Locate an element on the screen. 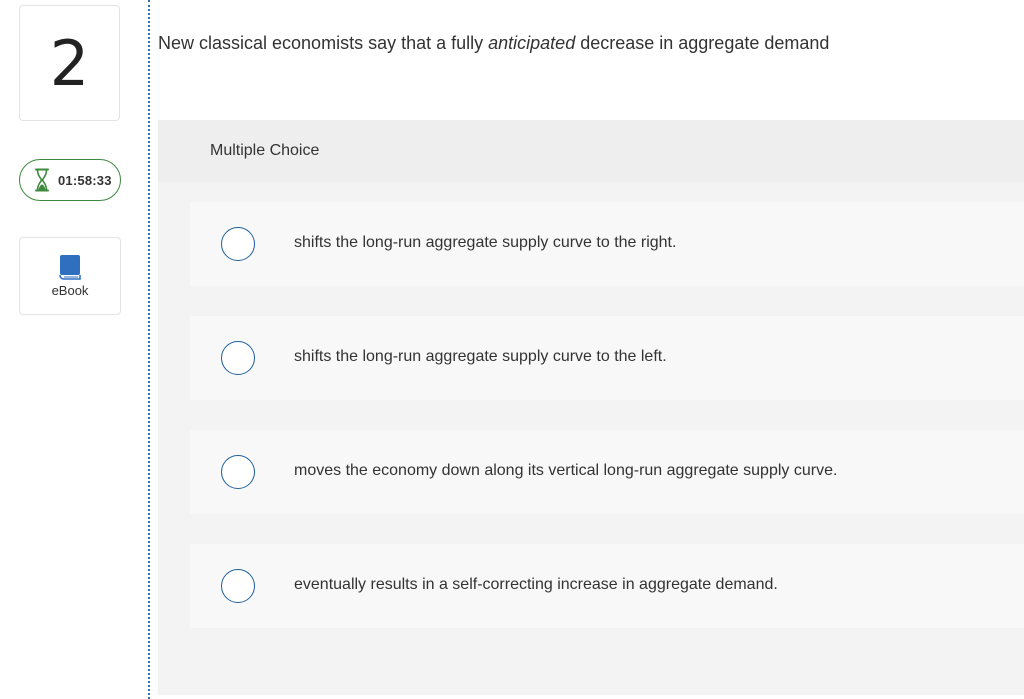 The height and width of the screenshot is (699, 1024). multiple-choice-header: Multiple Choice is located at coordinates (591, 151).